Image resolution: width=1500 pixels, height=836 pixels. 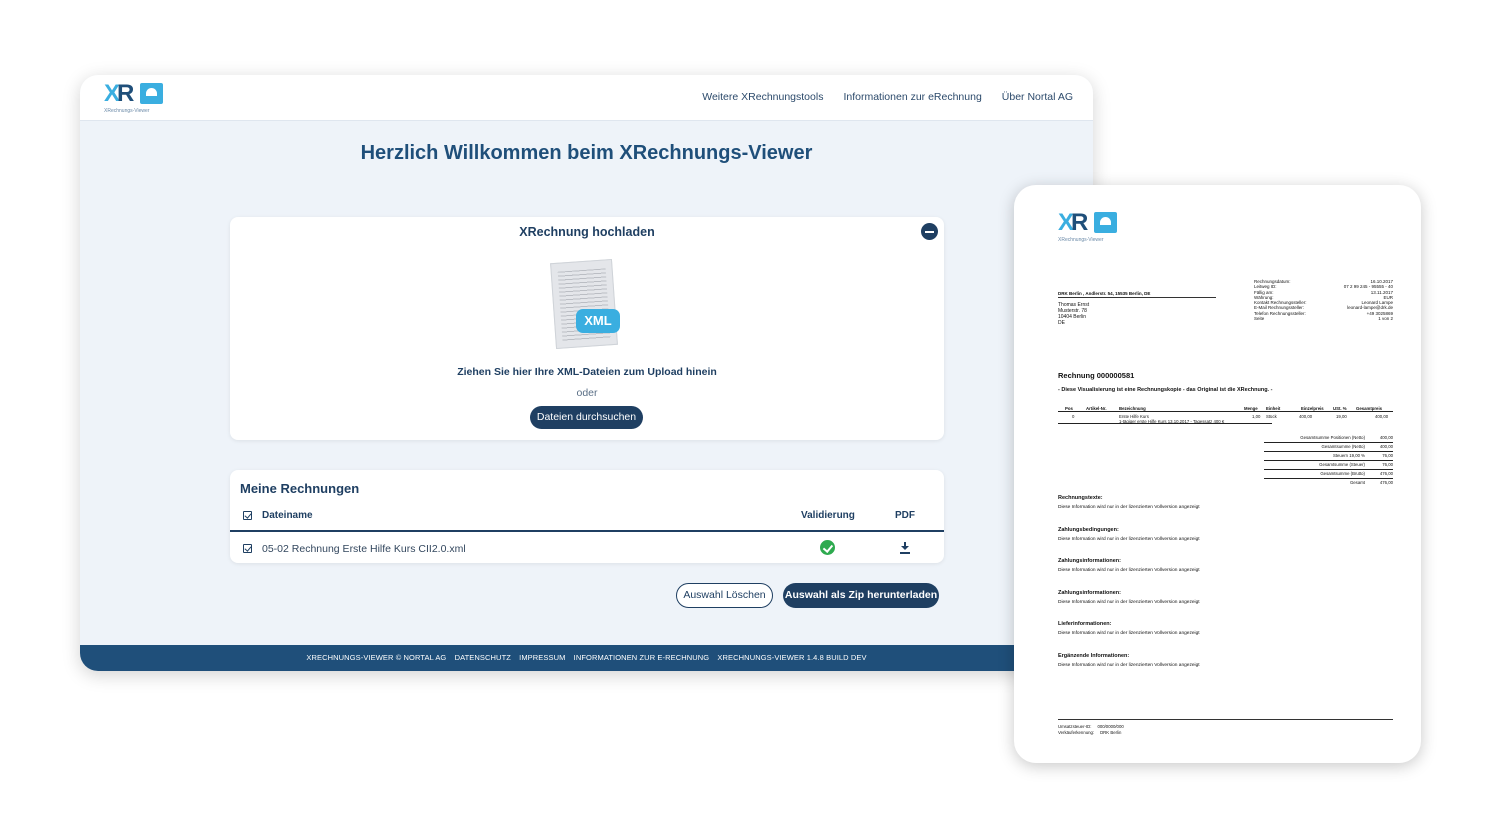 I want to click on xml-document-icon: XML, so click(x=587, y=303).